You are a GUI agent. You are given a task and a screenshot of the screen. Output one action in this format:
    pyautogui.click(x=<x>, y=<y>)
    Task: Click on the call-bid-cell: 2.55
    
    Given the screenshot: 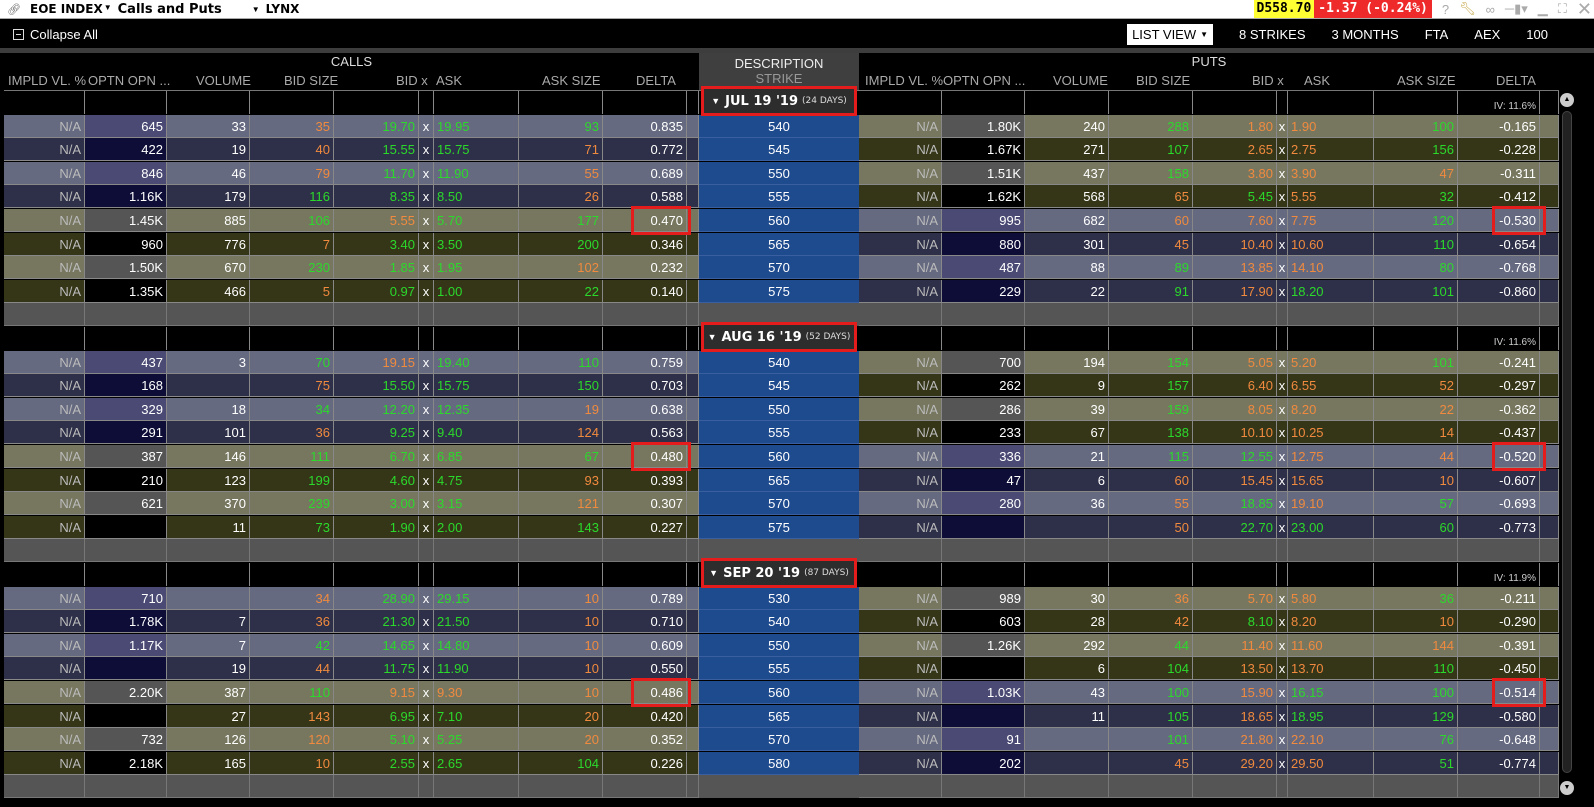 What is the action you would take?
    pyautogui.click(x=376, y=763)
    